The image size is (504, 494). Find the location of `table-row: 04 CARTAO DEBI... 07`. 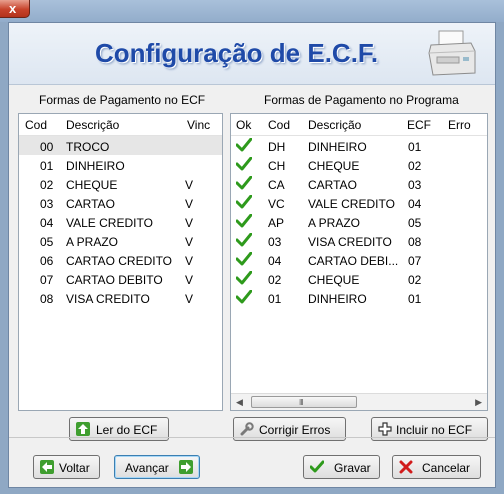

table-row: 04 CARTAO DEBI... 07 is located at coordinates (359, 259).